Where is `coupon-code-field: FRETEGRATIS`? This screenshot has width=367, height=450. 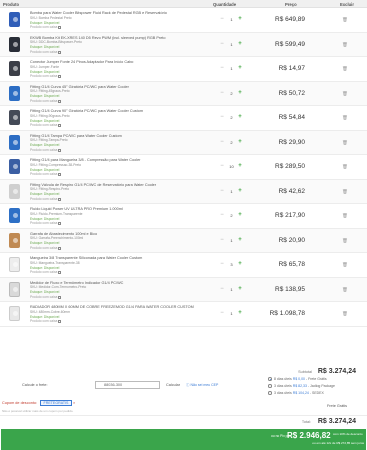 coupon-code-field: FRETEGRATIS is located at coordinates (56, 403).